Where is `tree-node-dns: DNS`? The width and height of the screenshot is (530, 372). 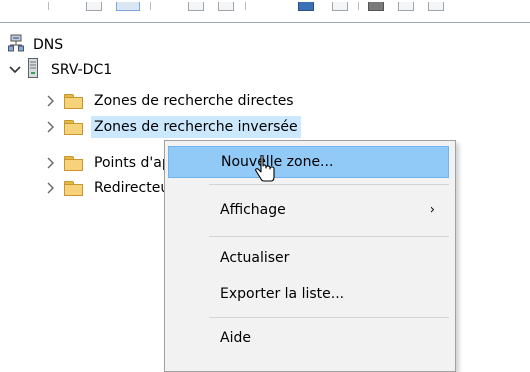 tree-node-dns: DNS is located at coordinates (37, 45).